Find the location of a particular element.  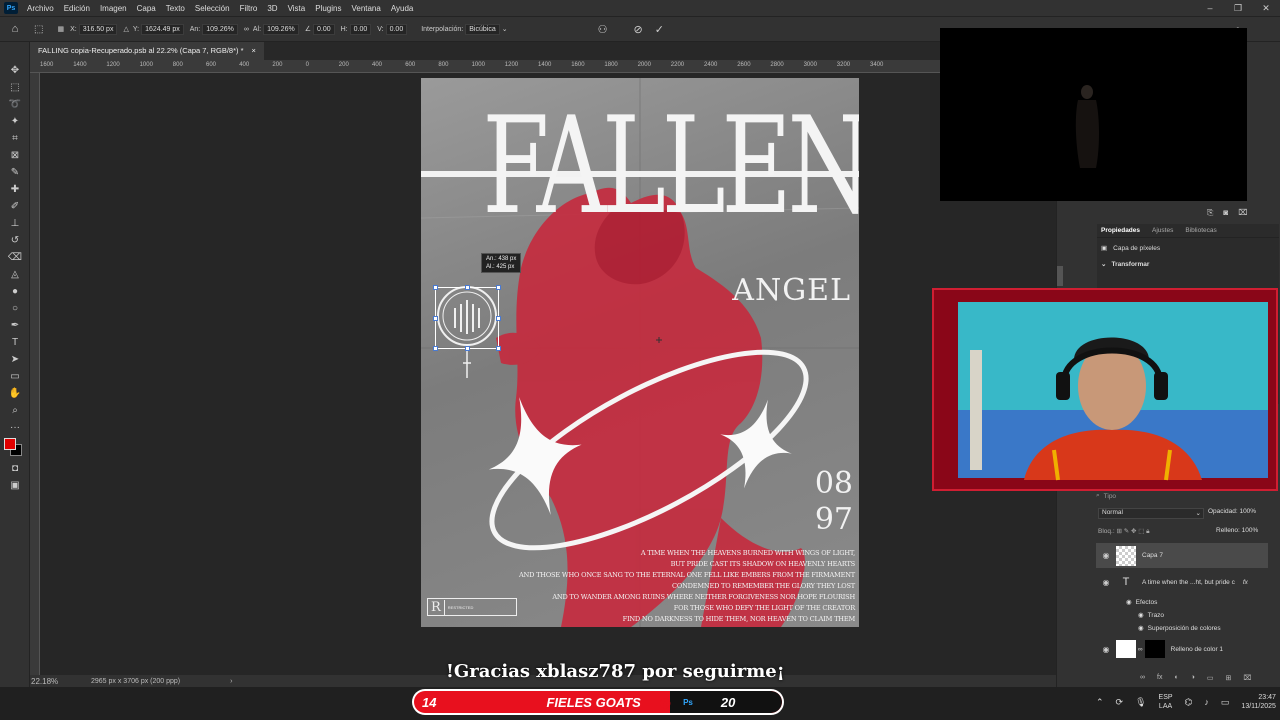

link-icon: ∞ is located at coordinates (246, 29).